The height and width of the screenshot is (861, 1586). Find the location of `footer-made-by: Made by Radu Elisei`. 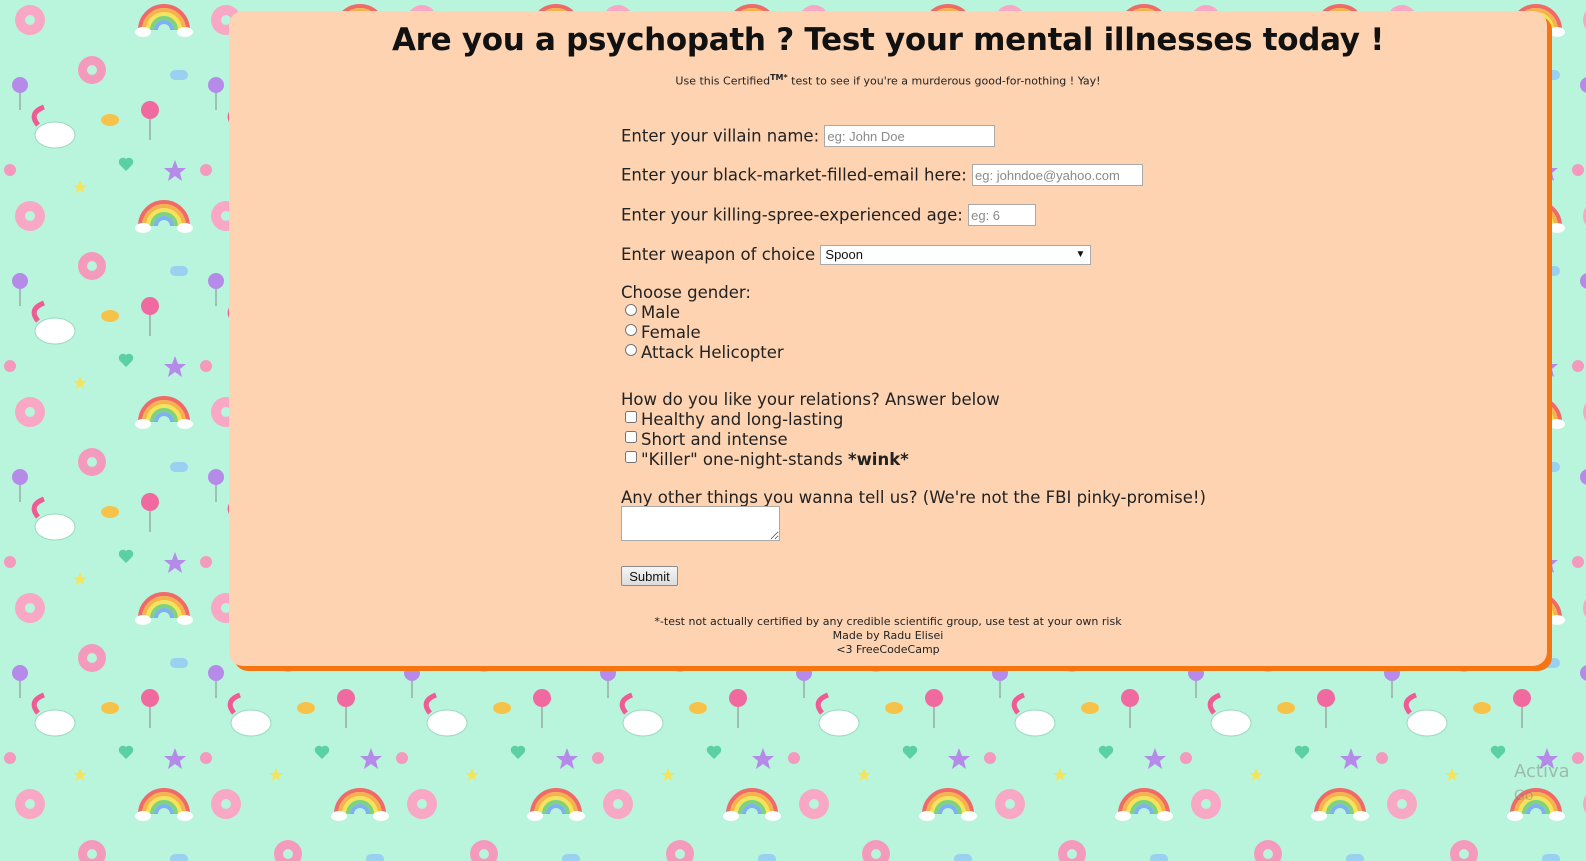

footer-made-by: Made by Radu Elisei is located at coordinates (888, 635).